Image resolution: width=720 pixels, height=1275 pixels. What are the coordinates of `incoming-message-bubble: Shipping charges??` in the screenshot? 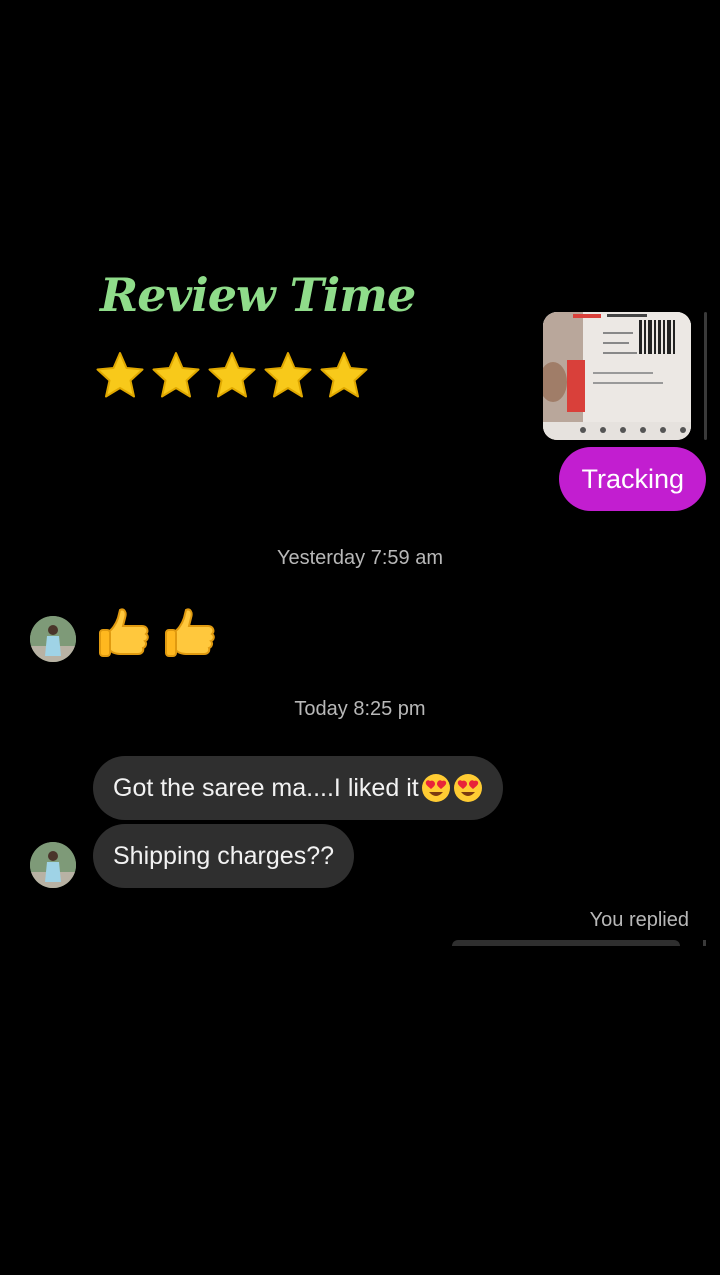 It's located at (223, 856).